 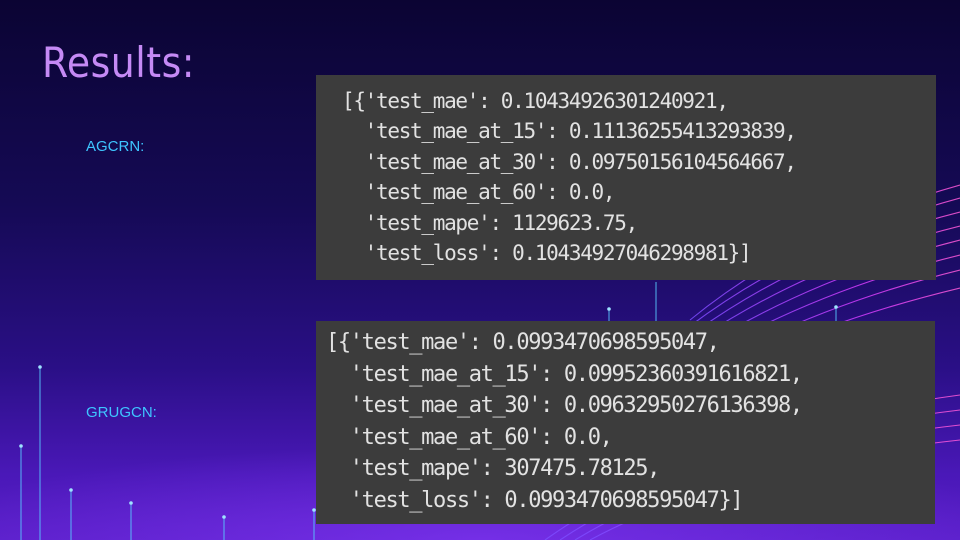 I want to click on code-line: [{'test_mae': 0.0993470698595047,, so click(x=523, y=342).